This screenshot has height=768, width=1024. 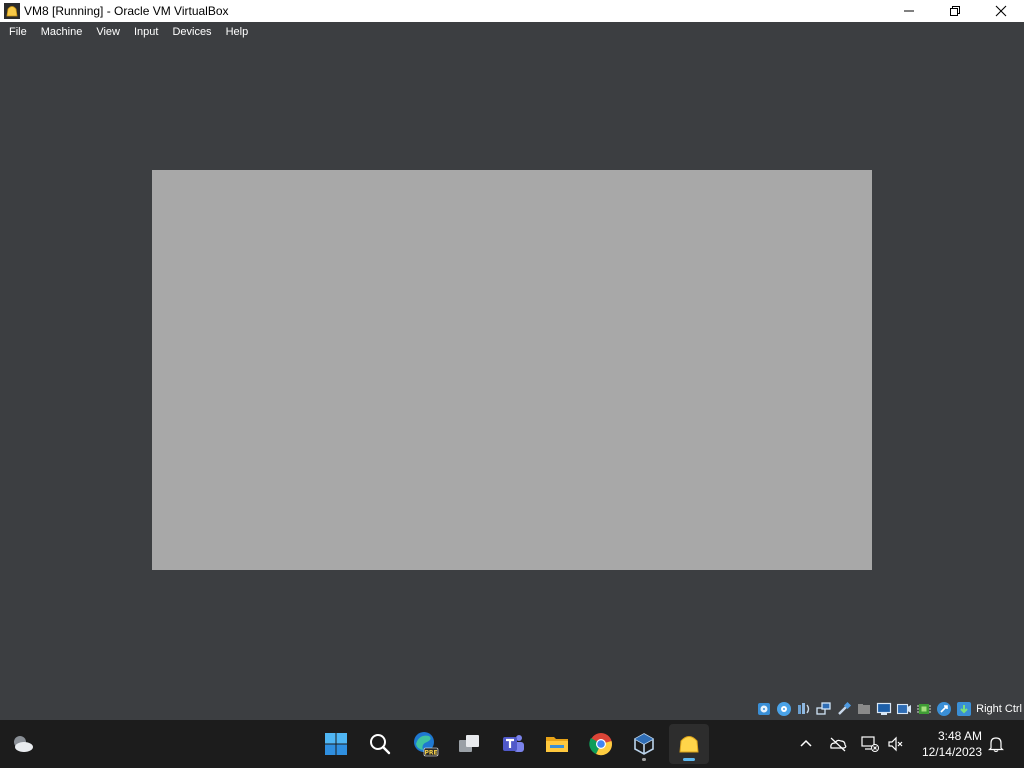 I want to click on chrome-icon, so click(x=600, y=744).